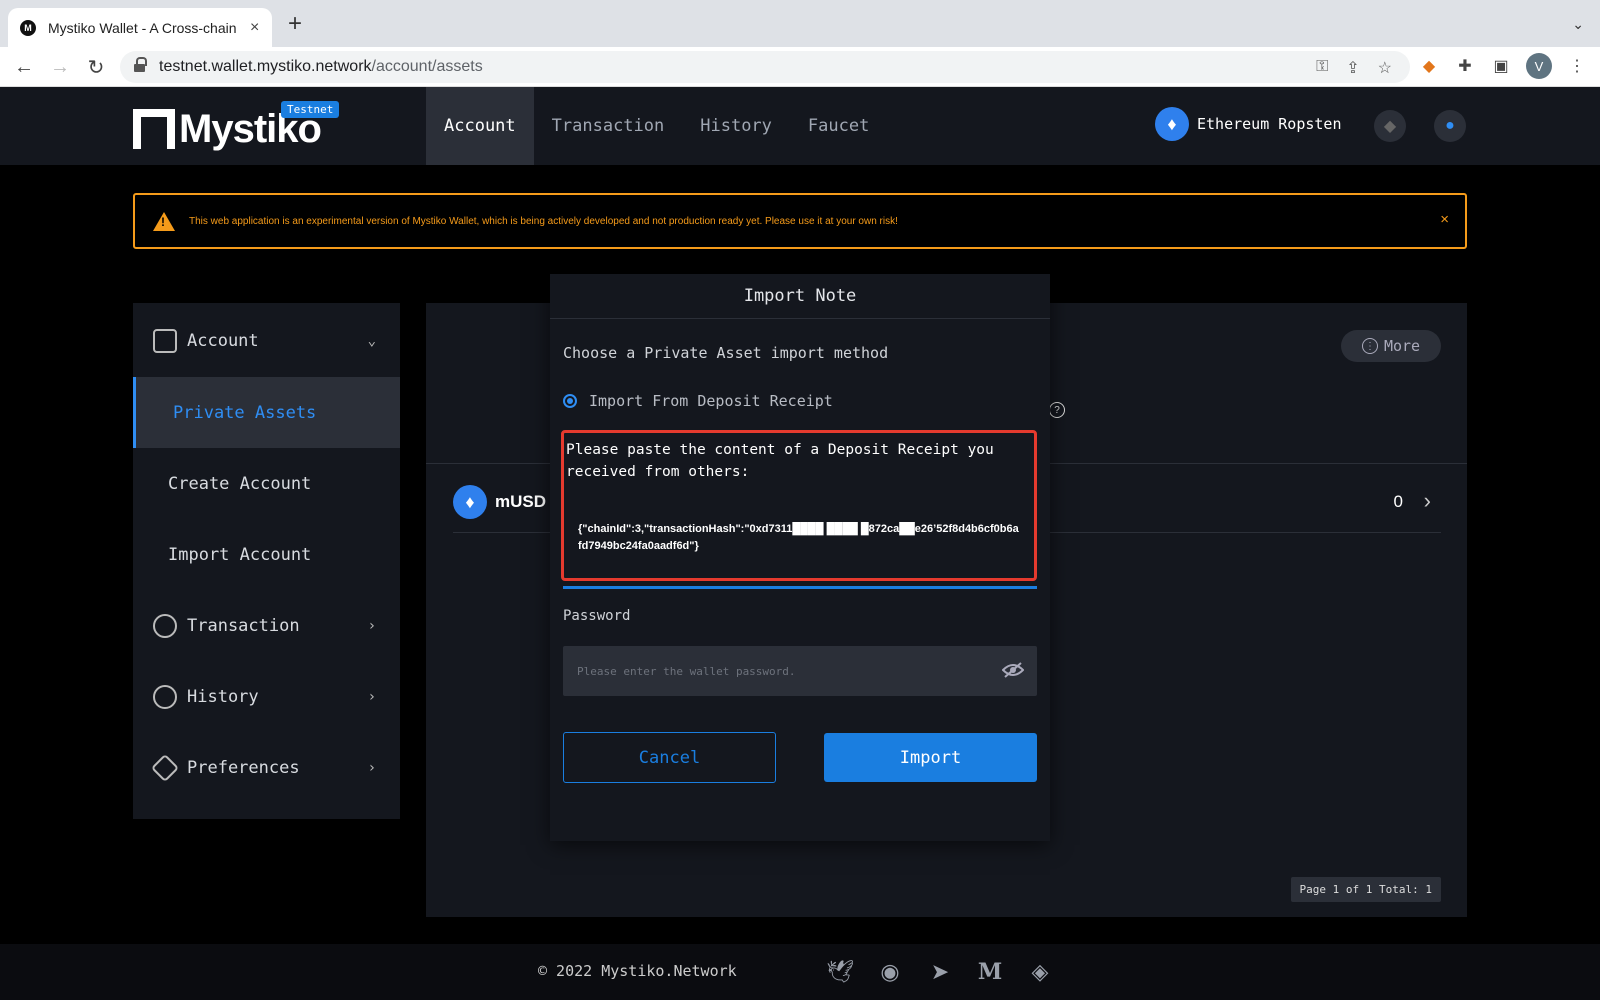  What do you see at coordinates (266, 554) in the screenshot?
I see `sidebar-item-import-account: Import Account` at bounding box center [266, 554].